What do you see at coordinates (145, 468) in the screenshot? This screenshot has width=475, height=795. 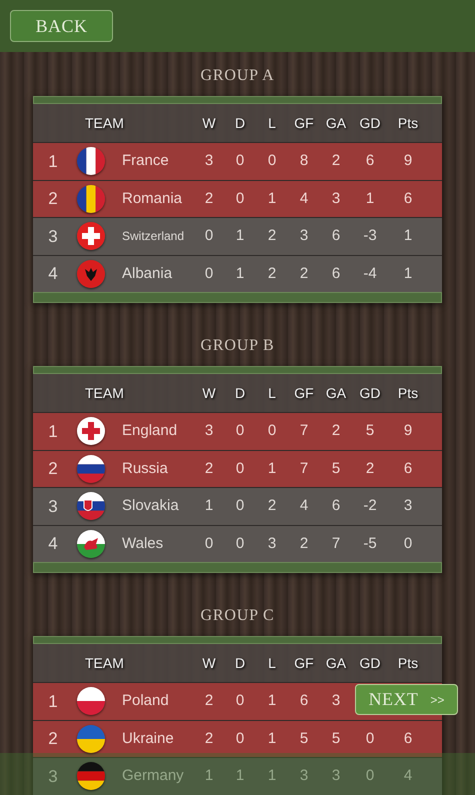 I see `team-name: Russia` at bounding box center [145, 468].